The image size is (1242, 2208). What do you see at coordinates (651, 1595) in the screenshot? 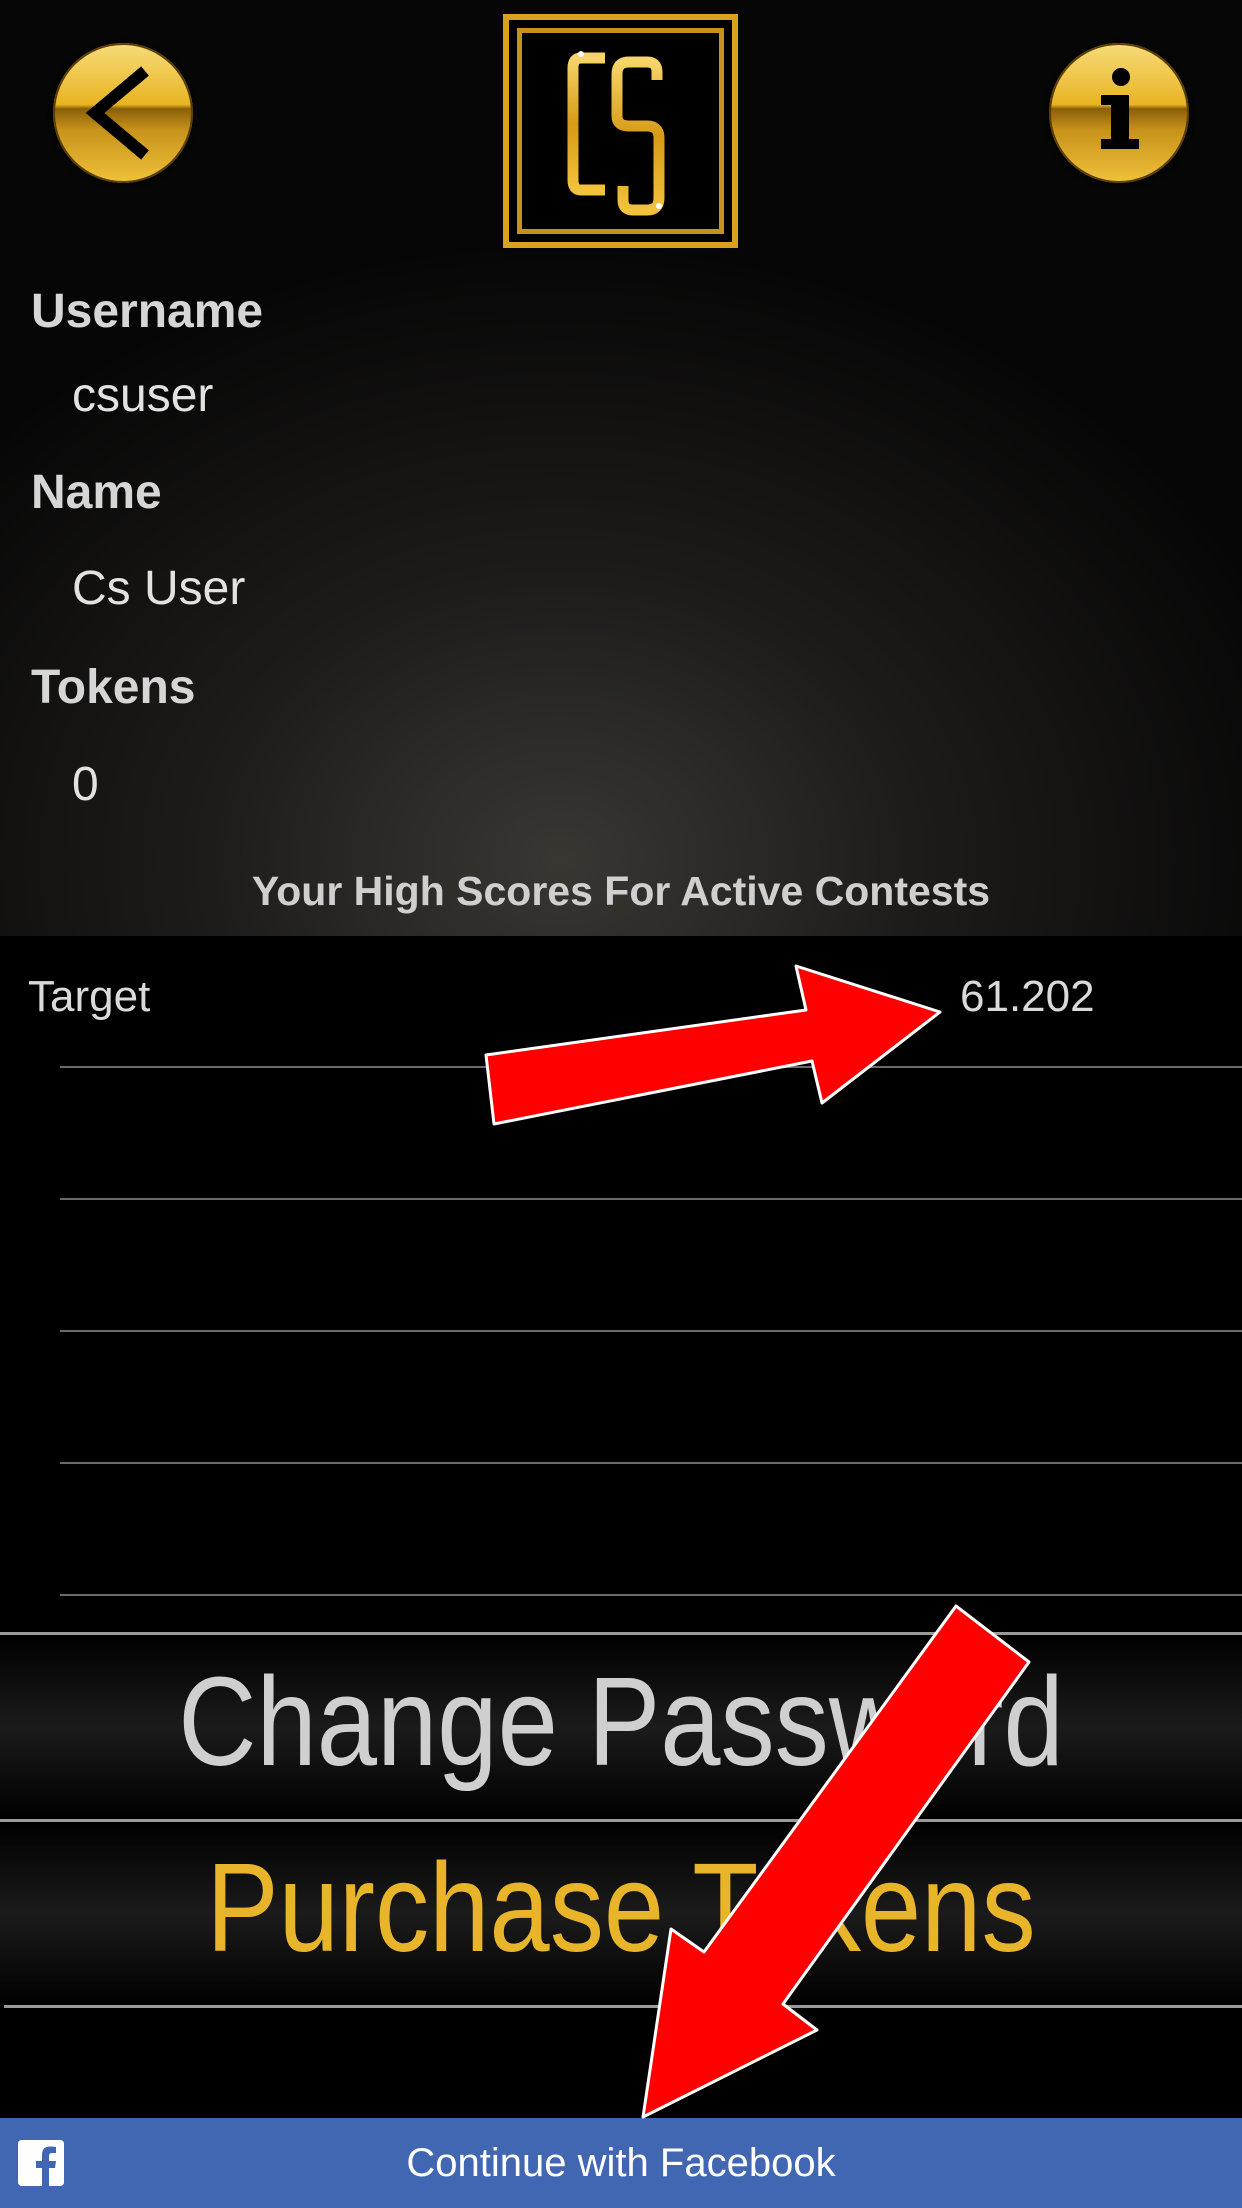
I see `row-divider` at bounding box center [651, 1595].